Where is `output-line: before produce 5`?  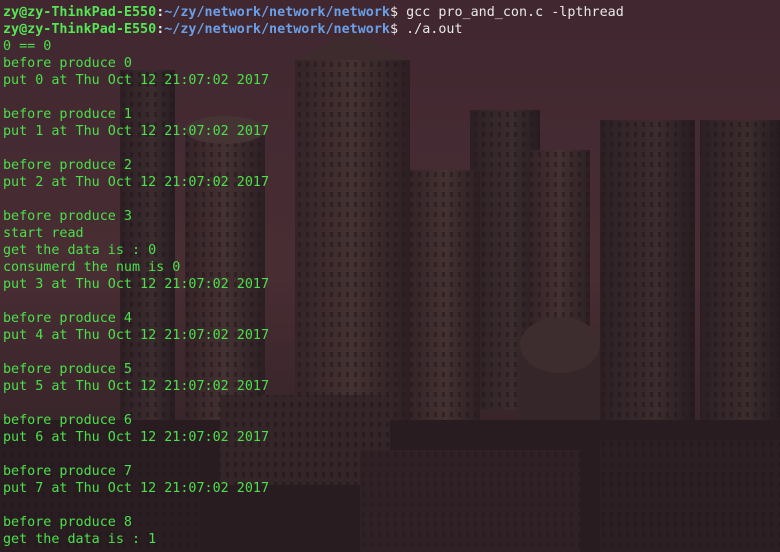 output-line: before produce 5 is located at coordinates (67, 369).